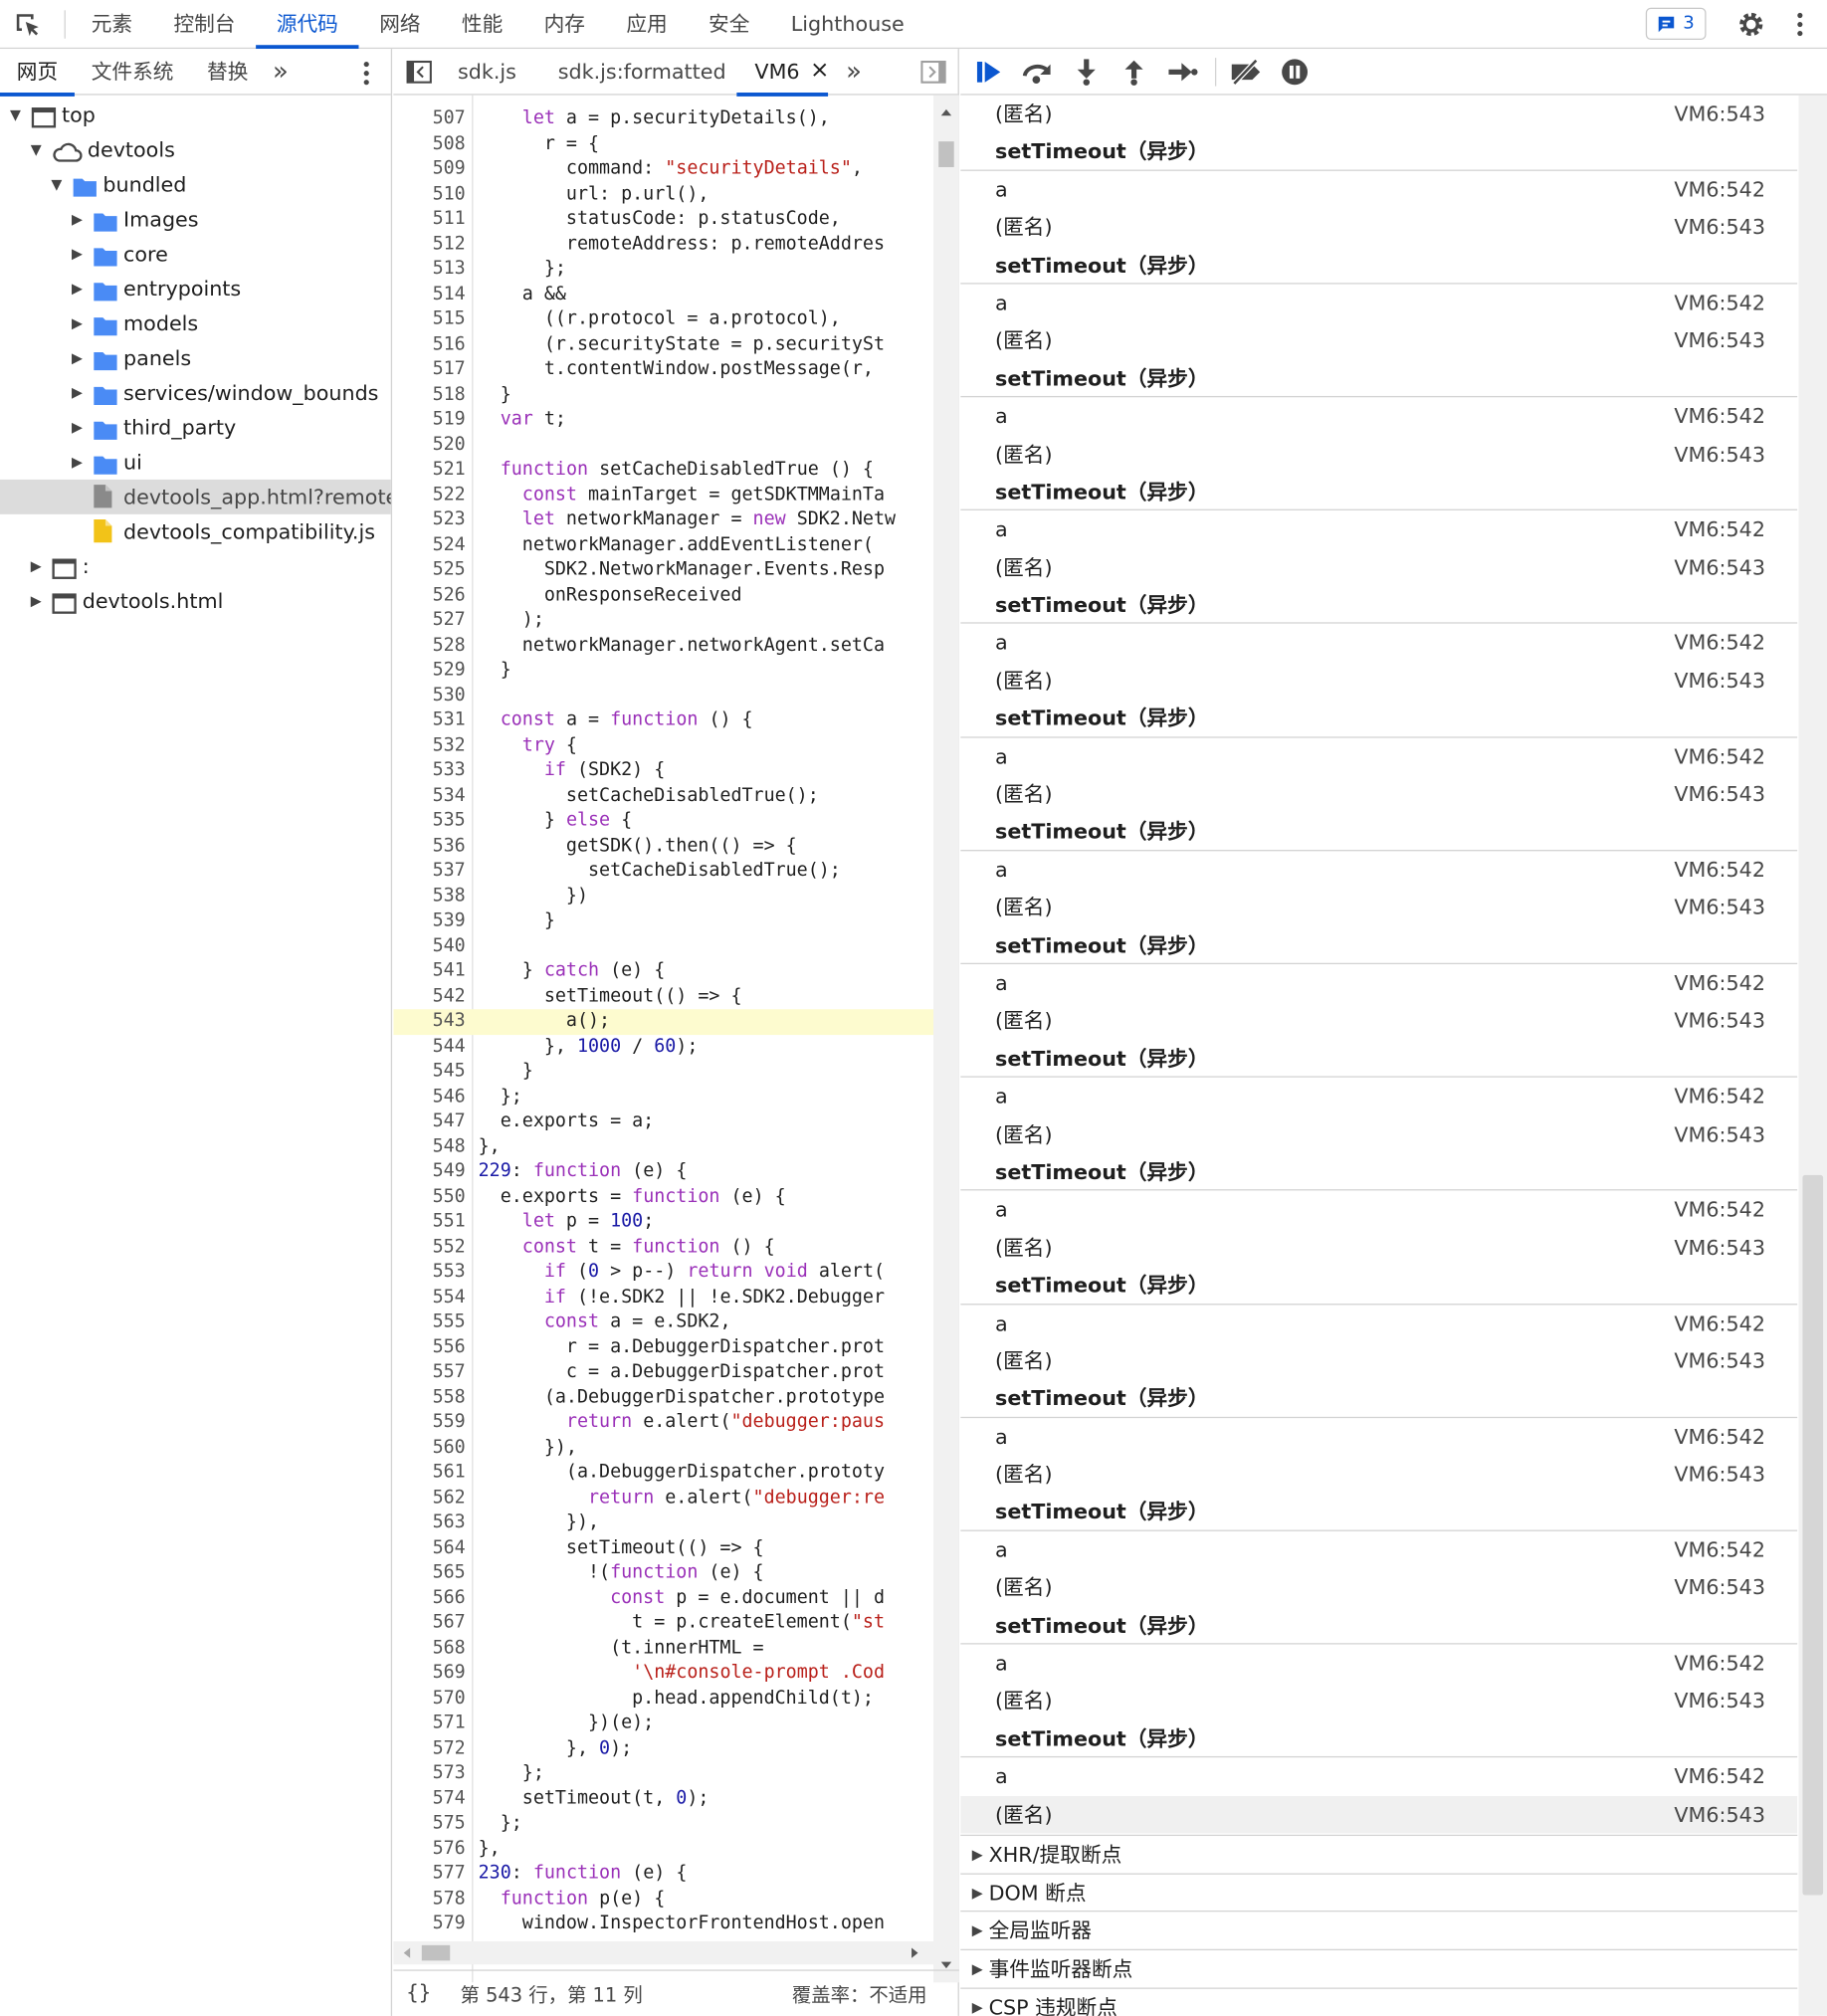 This screenshot has width=1827, height=2016. I want to click on line-number: 538, so click(430, 896).